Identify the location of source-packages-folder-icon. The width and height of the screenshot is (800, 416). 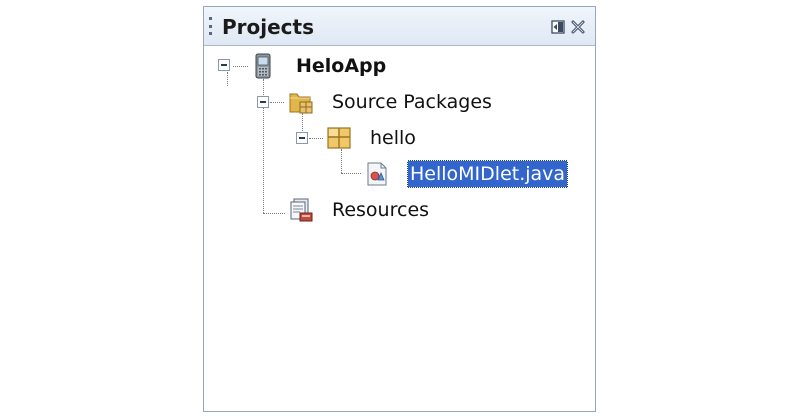
(301, 102).